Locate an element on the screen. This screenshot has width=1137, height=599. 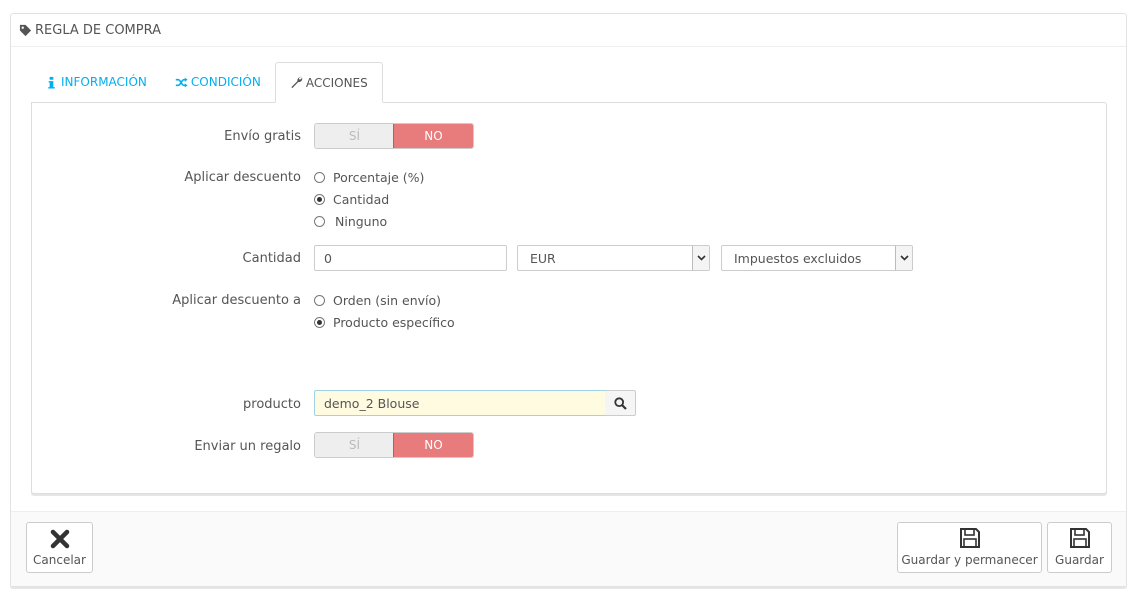
tab-label: Información is located at coordinates (104, 82).